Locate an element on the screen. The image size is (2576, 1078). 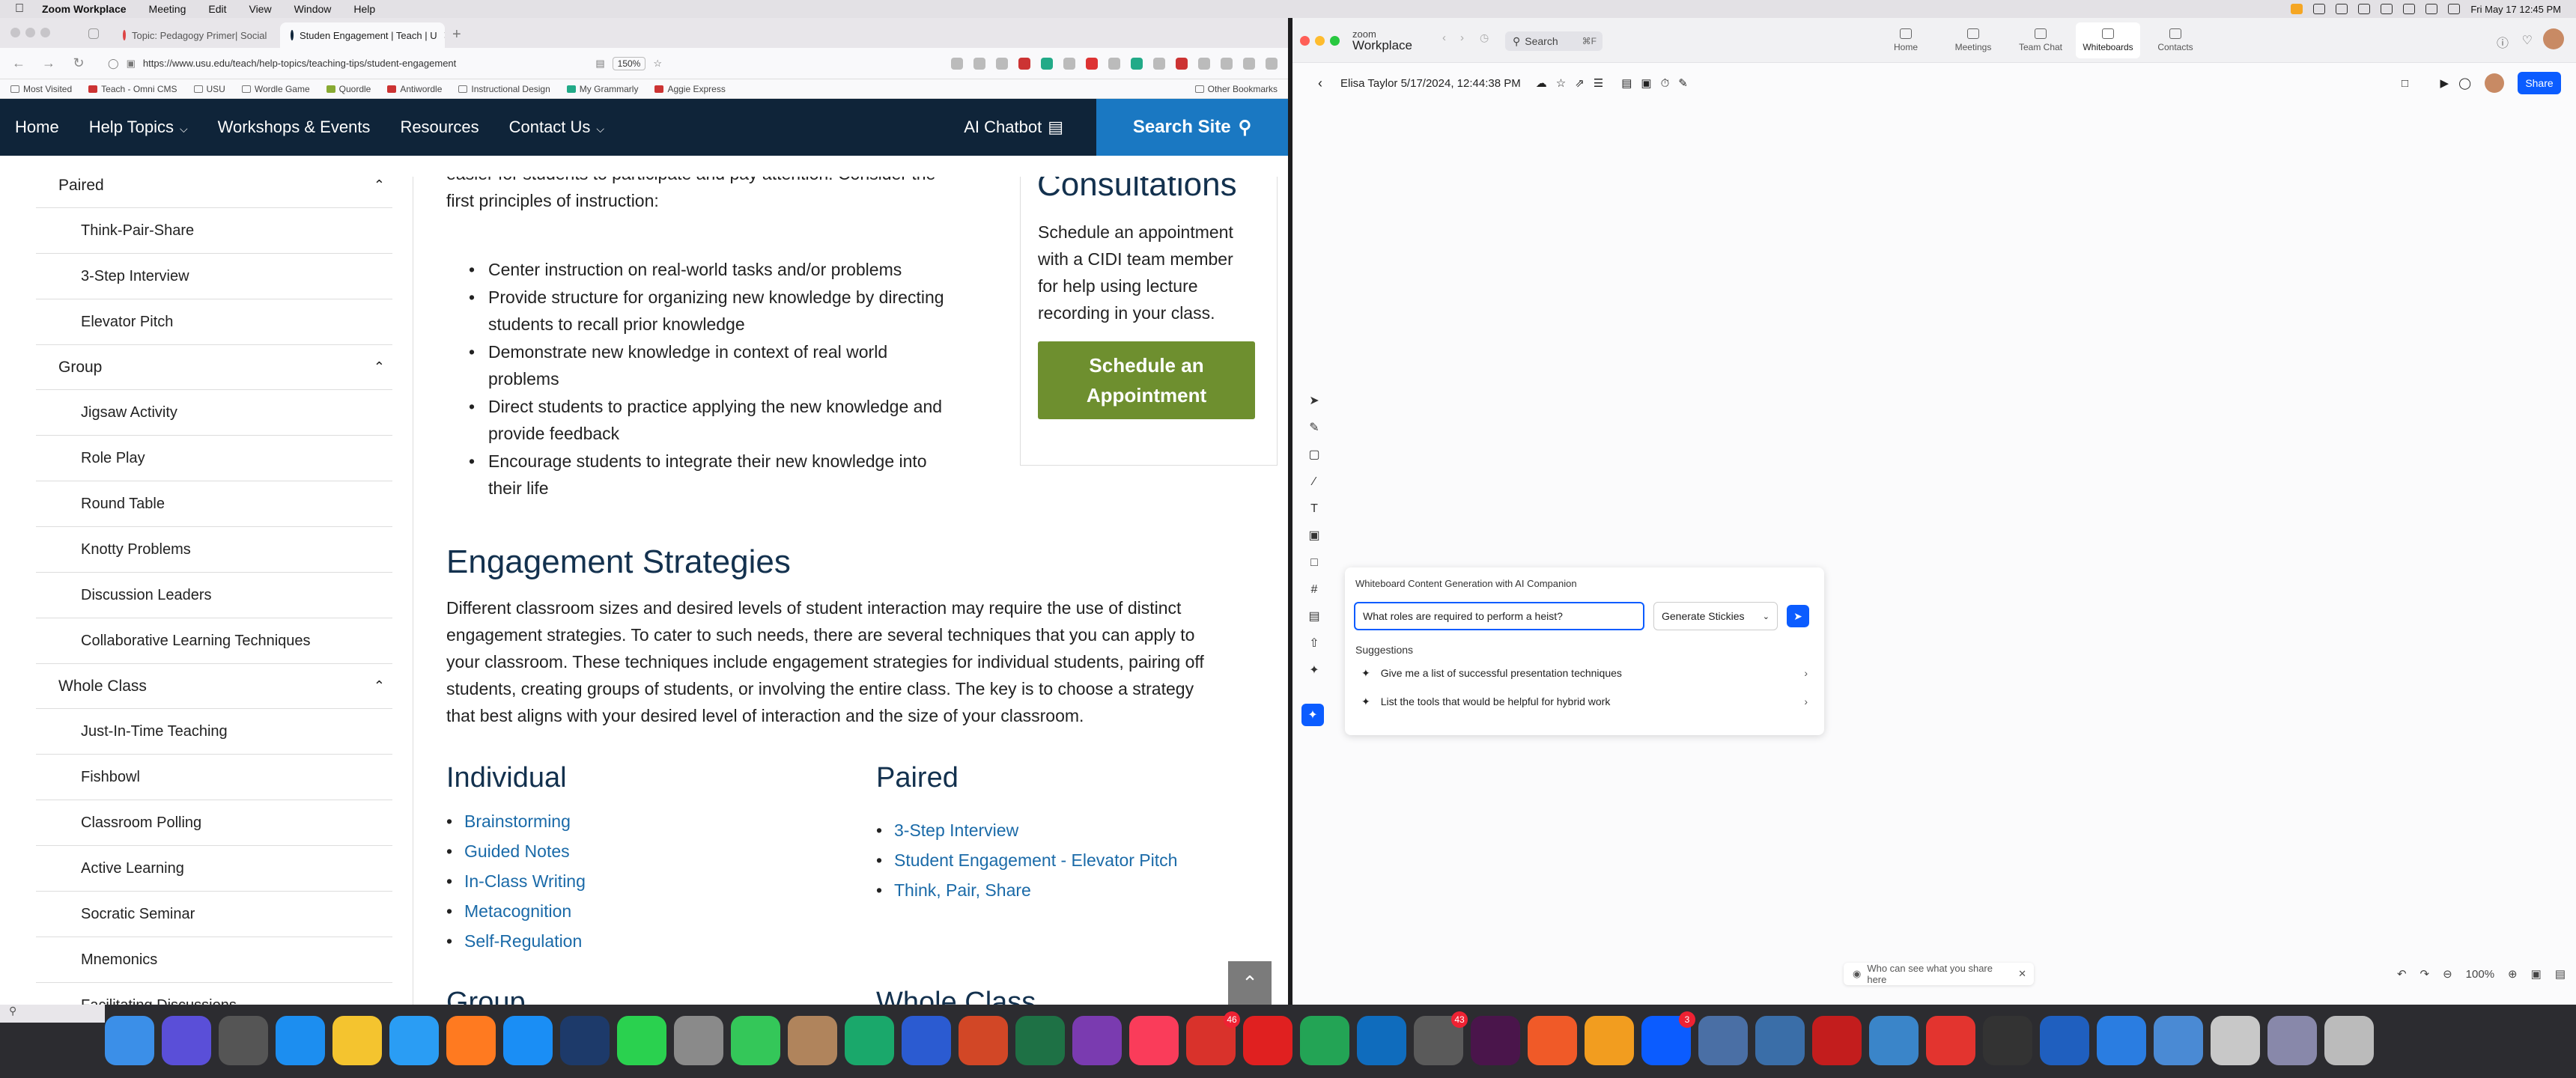
search-site-button: Search Site ⚲ is located at coordinates (1192, 128).